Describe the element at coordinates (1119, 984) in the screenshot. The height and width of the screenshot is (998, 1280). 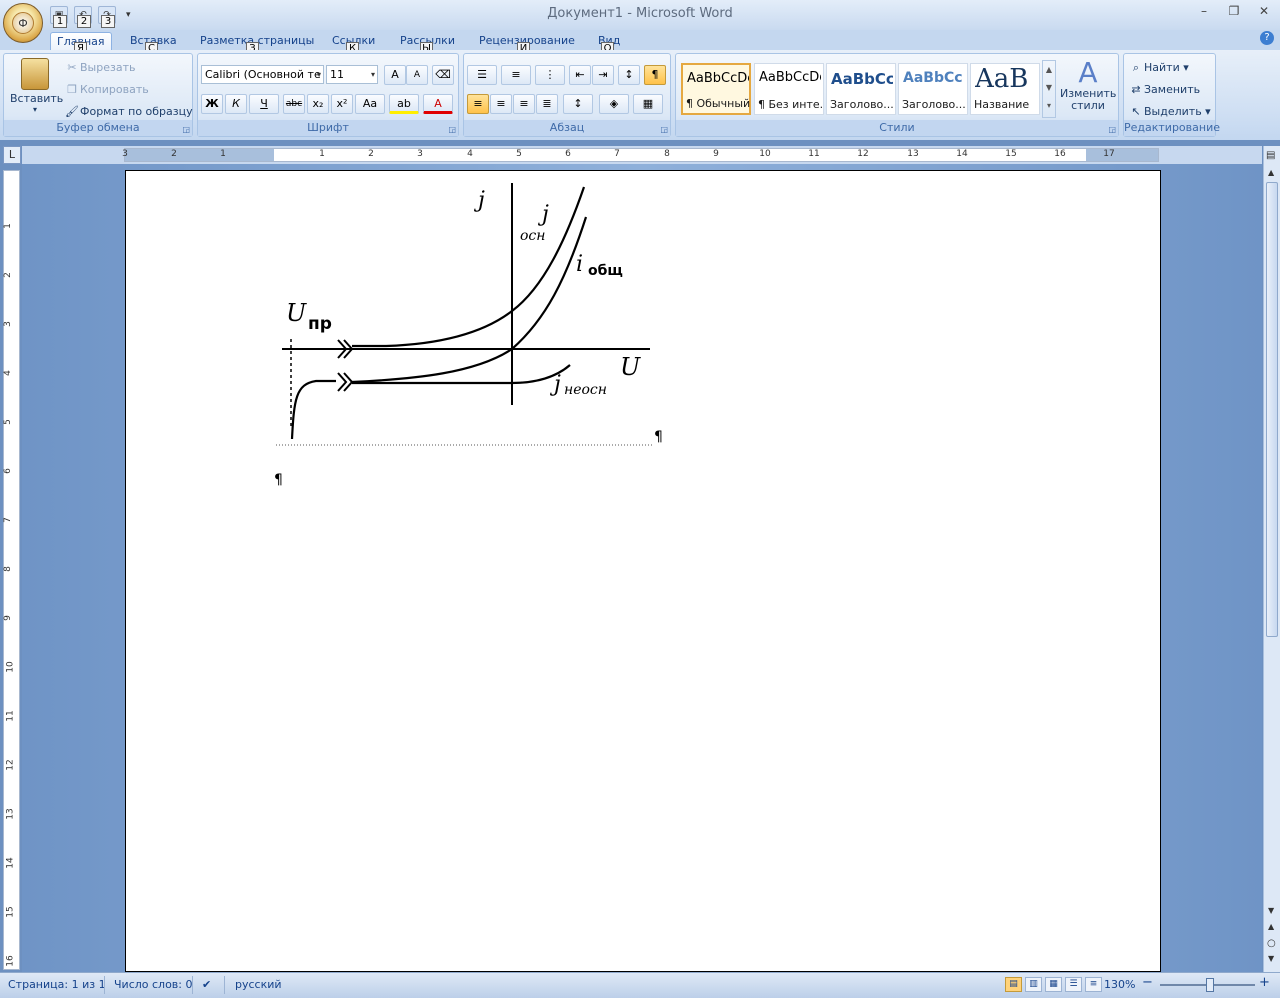
I see `zoom-level: 130%` at that location.